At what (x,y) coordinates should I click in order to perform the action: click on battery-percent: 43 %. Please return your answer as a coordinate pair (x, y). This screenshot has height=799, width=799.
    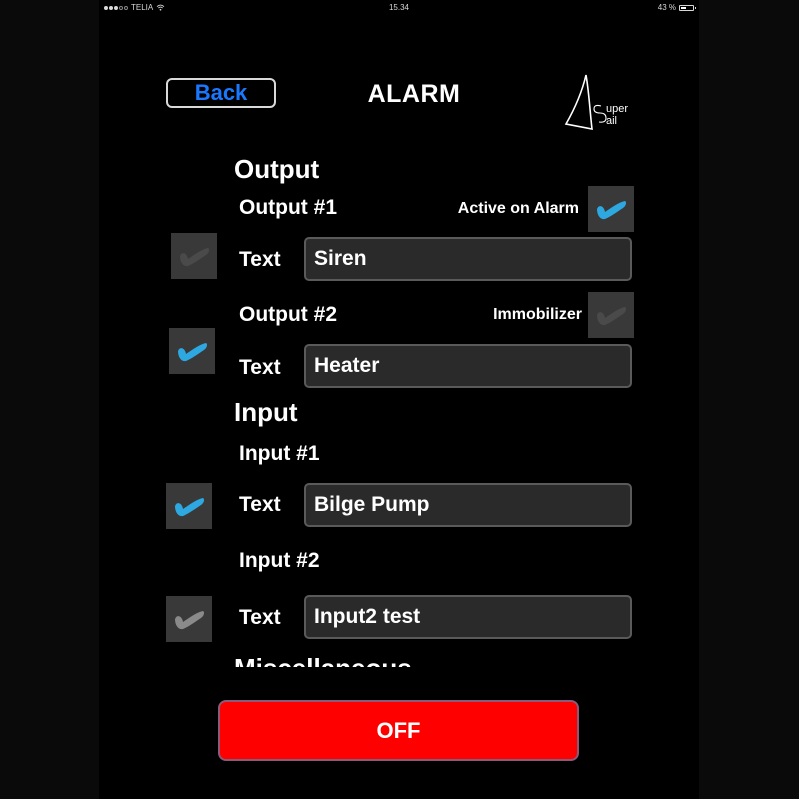
    Looking at the image, I should click on (666, 7).